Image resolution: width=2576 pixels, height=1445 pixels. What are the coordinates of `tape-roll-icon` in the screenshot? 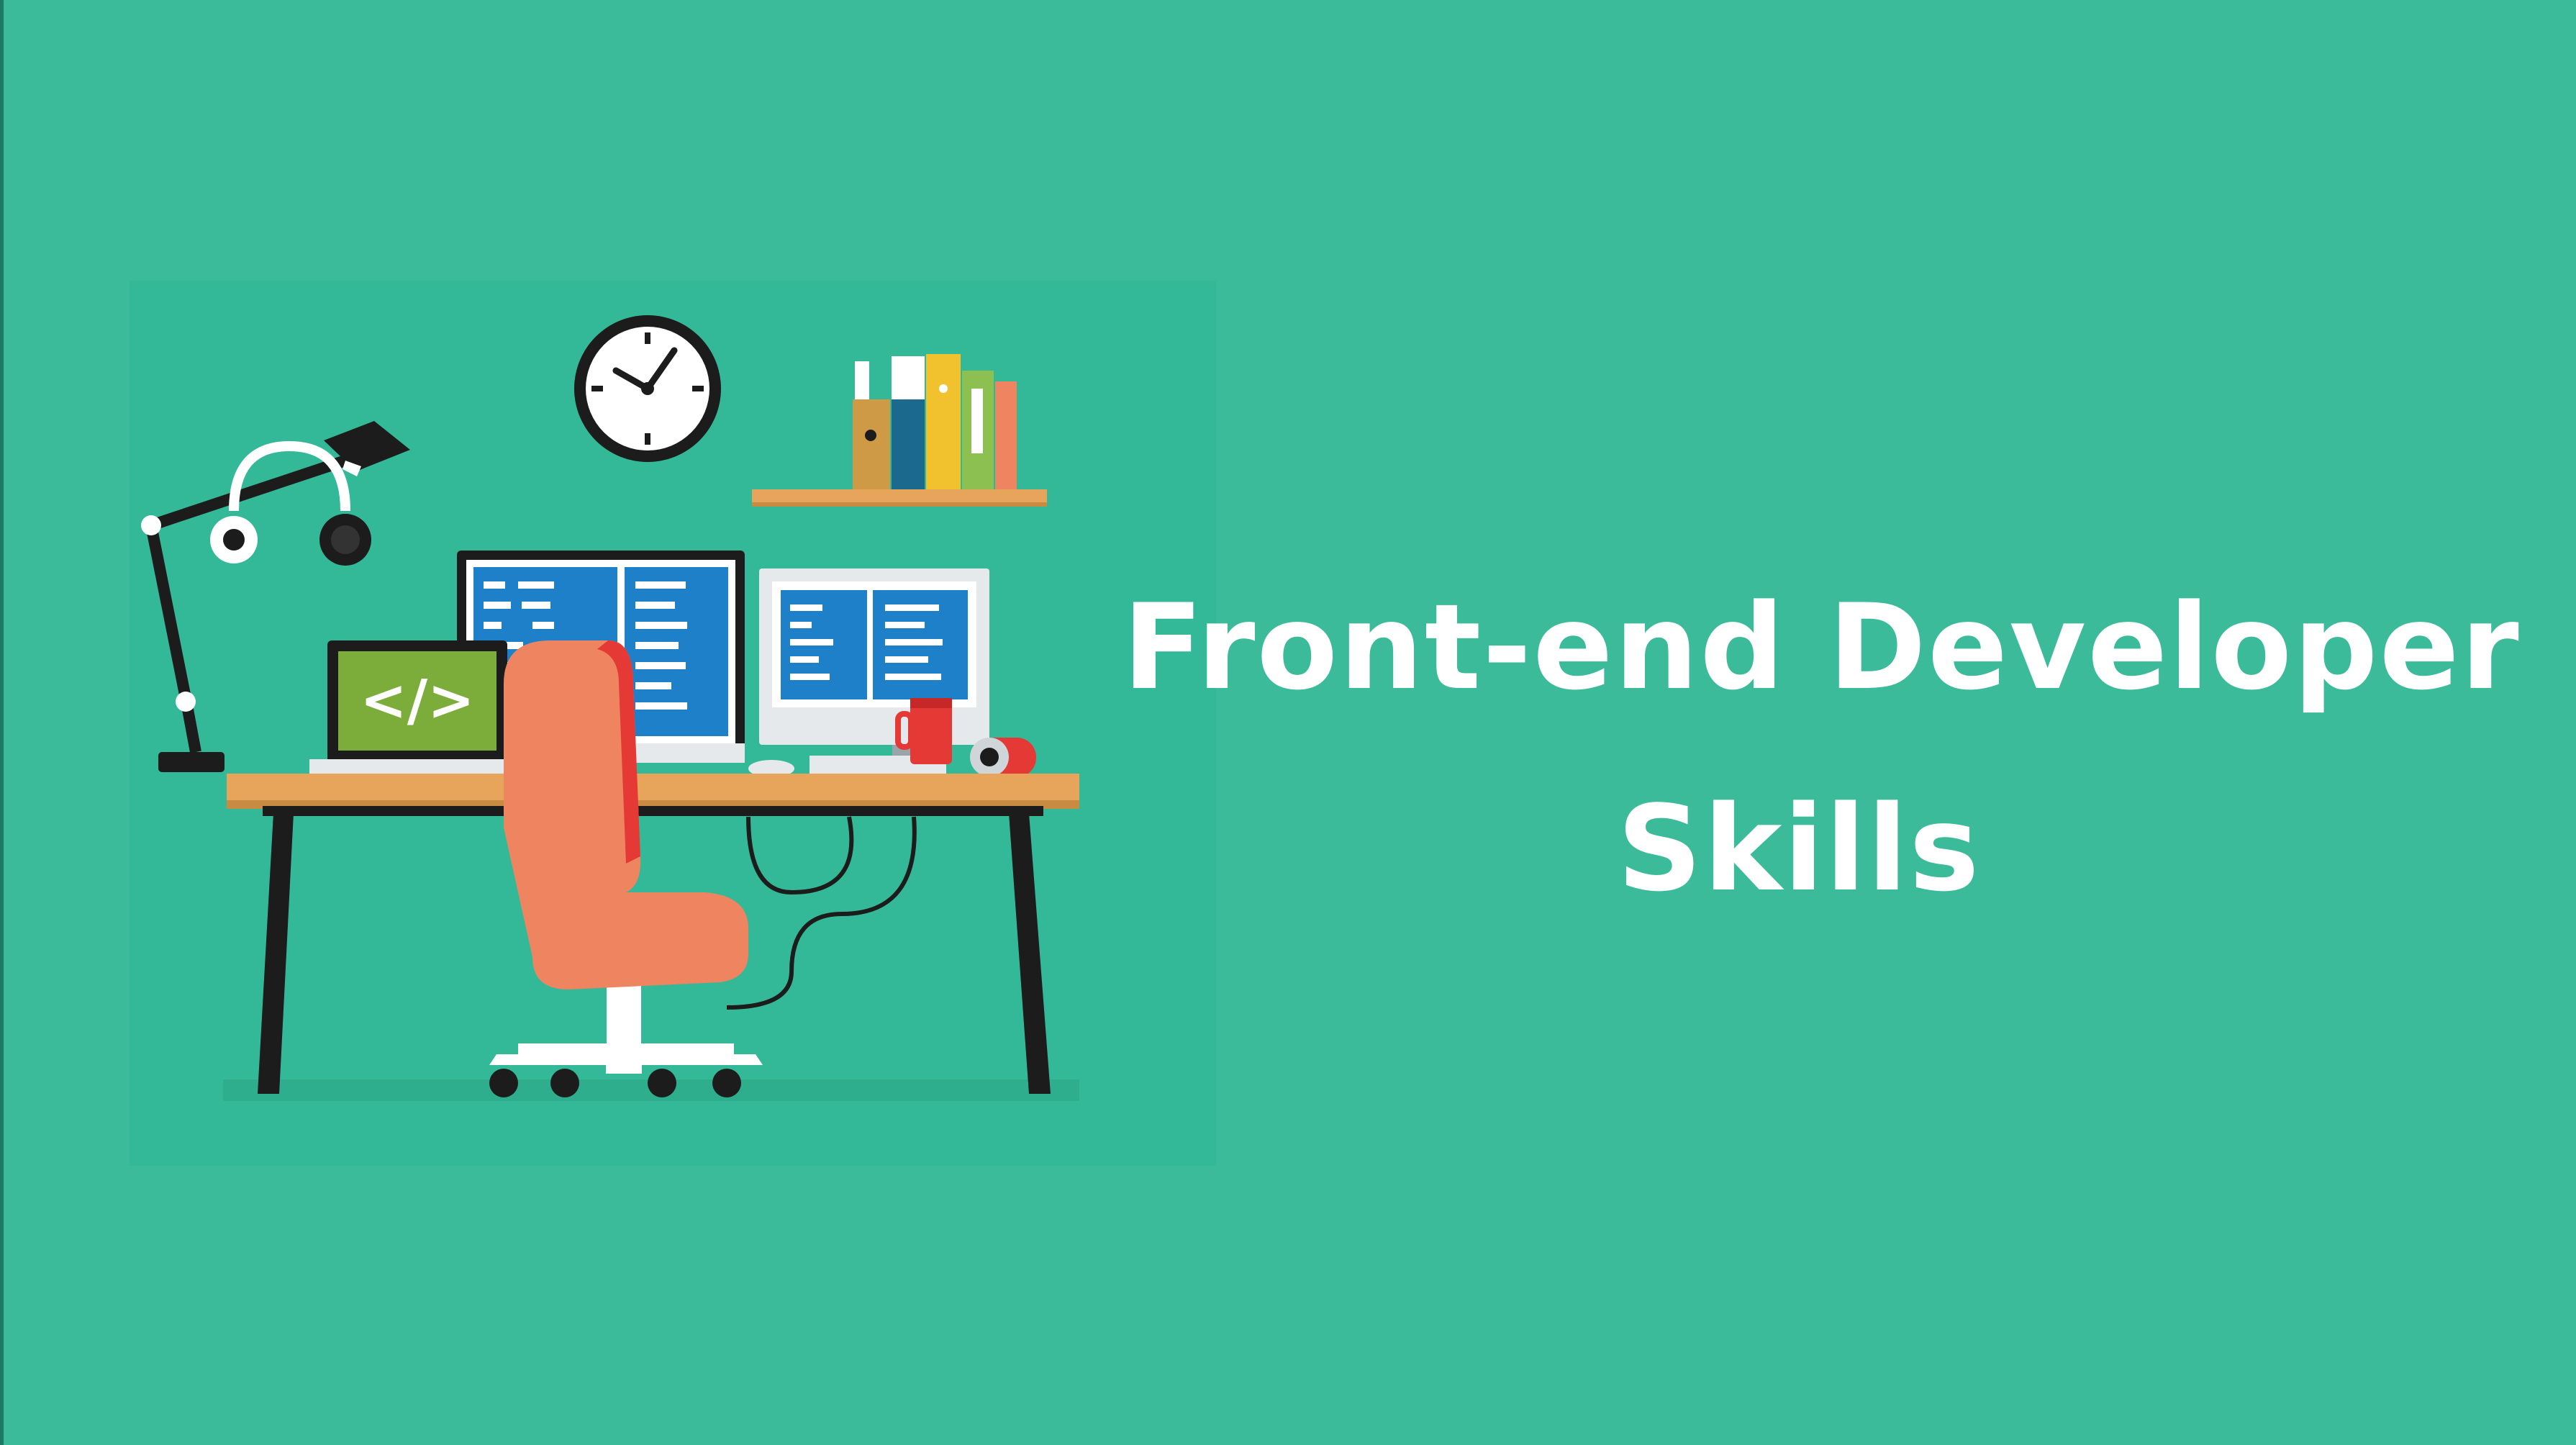 It's located at (1003, 758).